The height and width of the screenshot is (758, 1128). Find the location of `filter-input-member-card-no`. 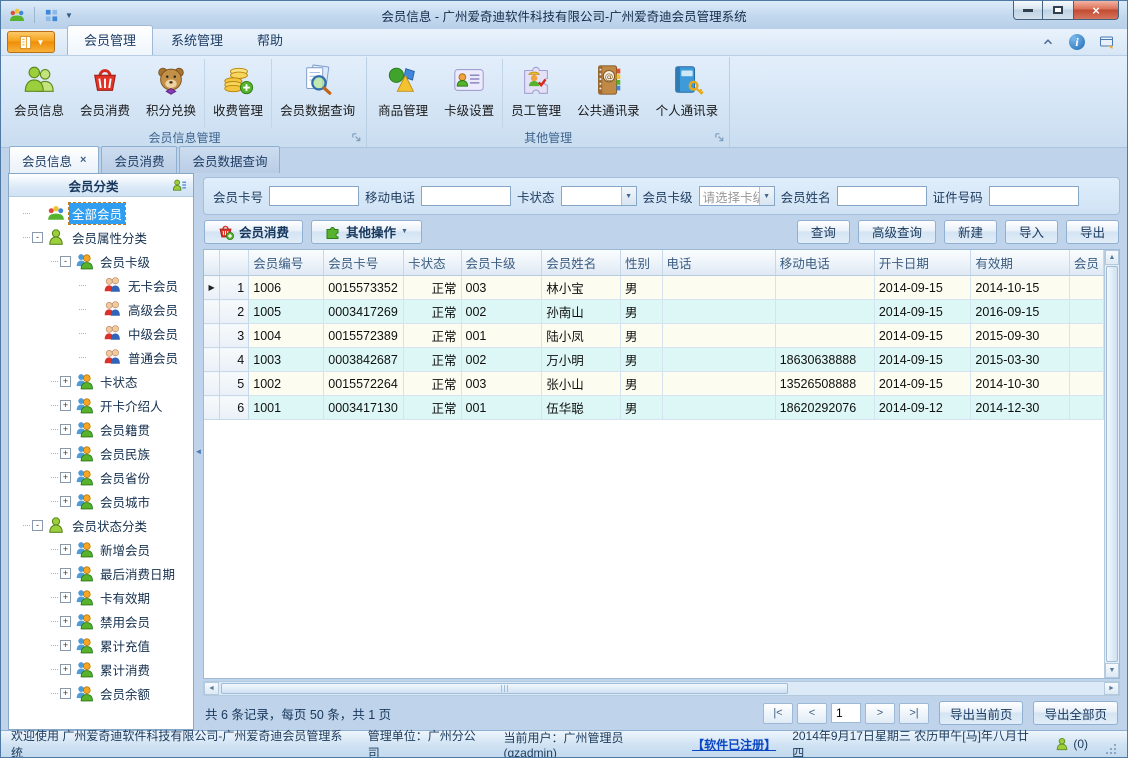

filter-input-member-card-no is located at coordinates (314, 196).